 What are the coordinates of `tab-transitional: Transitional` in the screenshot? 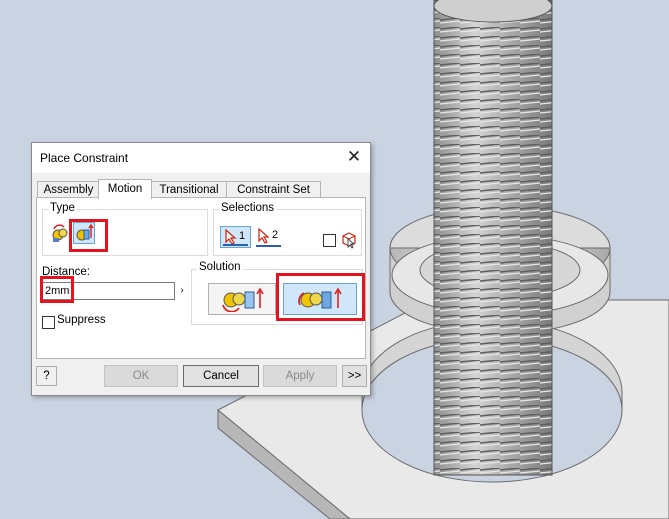 It's located at (189, 189).